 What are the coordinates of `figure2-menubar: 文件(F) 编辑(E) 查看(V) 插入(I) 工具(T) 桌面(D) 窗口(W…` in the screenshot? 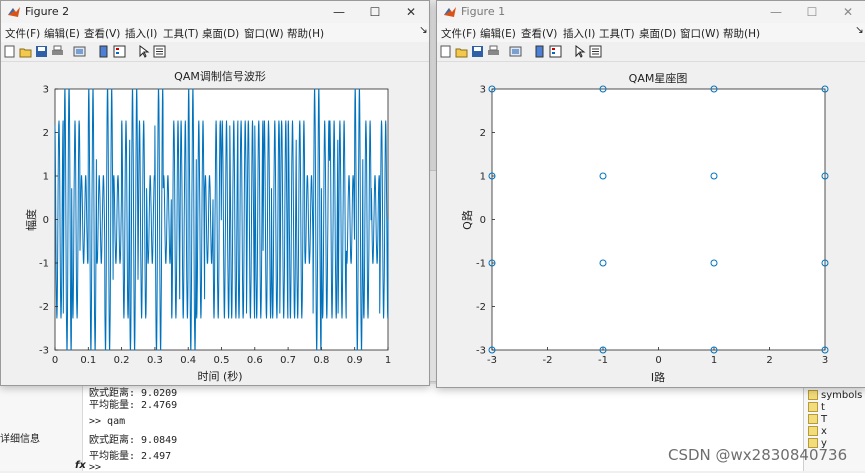 It's located at (215, 32).